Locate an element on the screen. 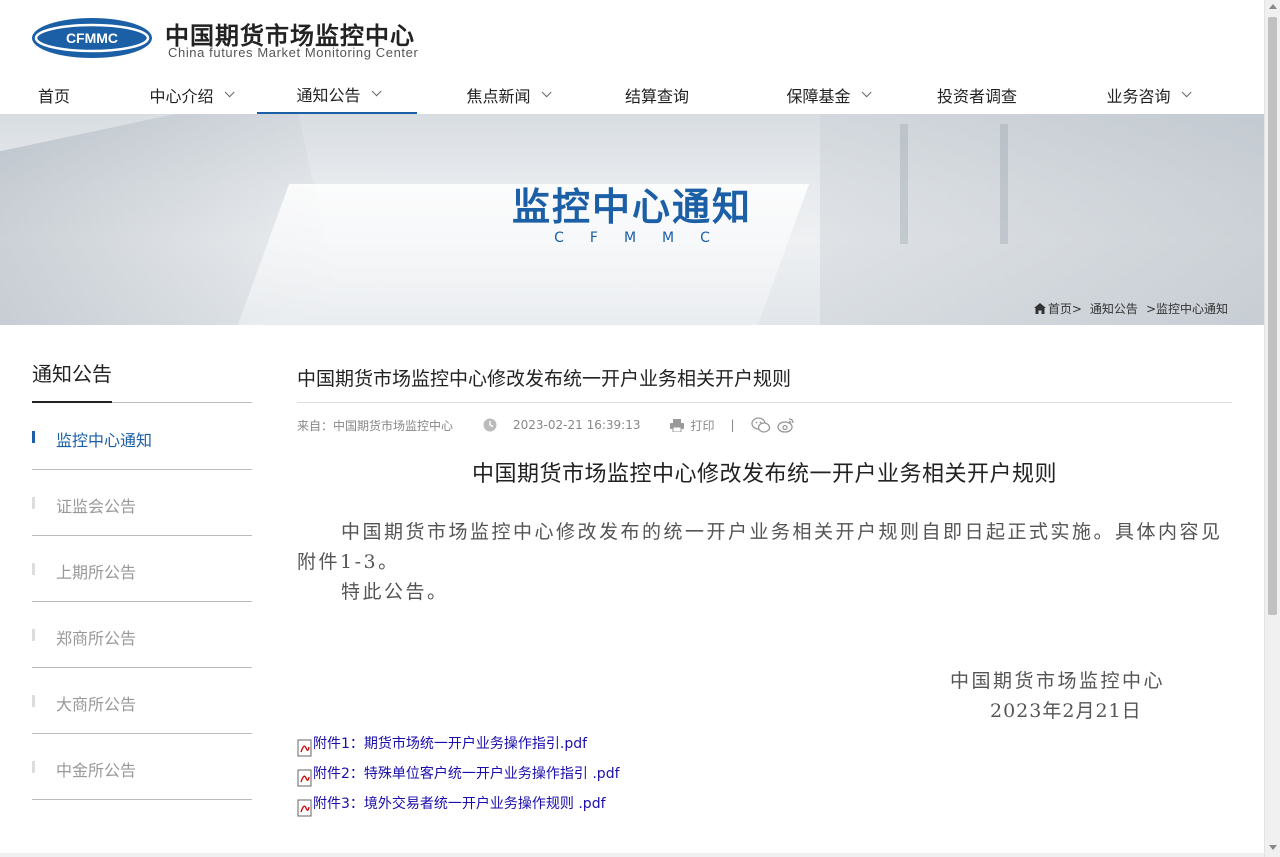 This screenshot has height=857, width=1280. scroll-down-arrow-icon is located at coordinates (1273, 847).